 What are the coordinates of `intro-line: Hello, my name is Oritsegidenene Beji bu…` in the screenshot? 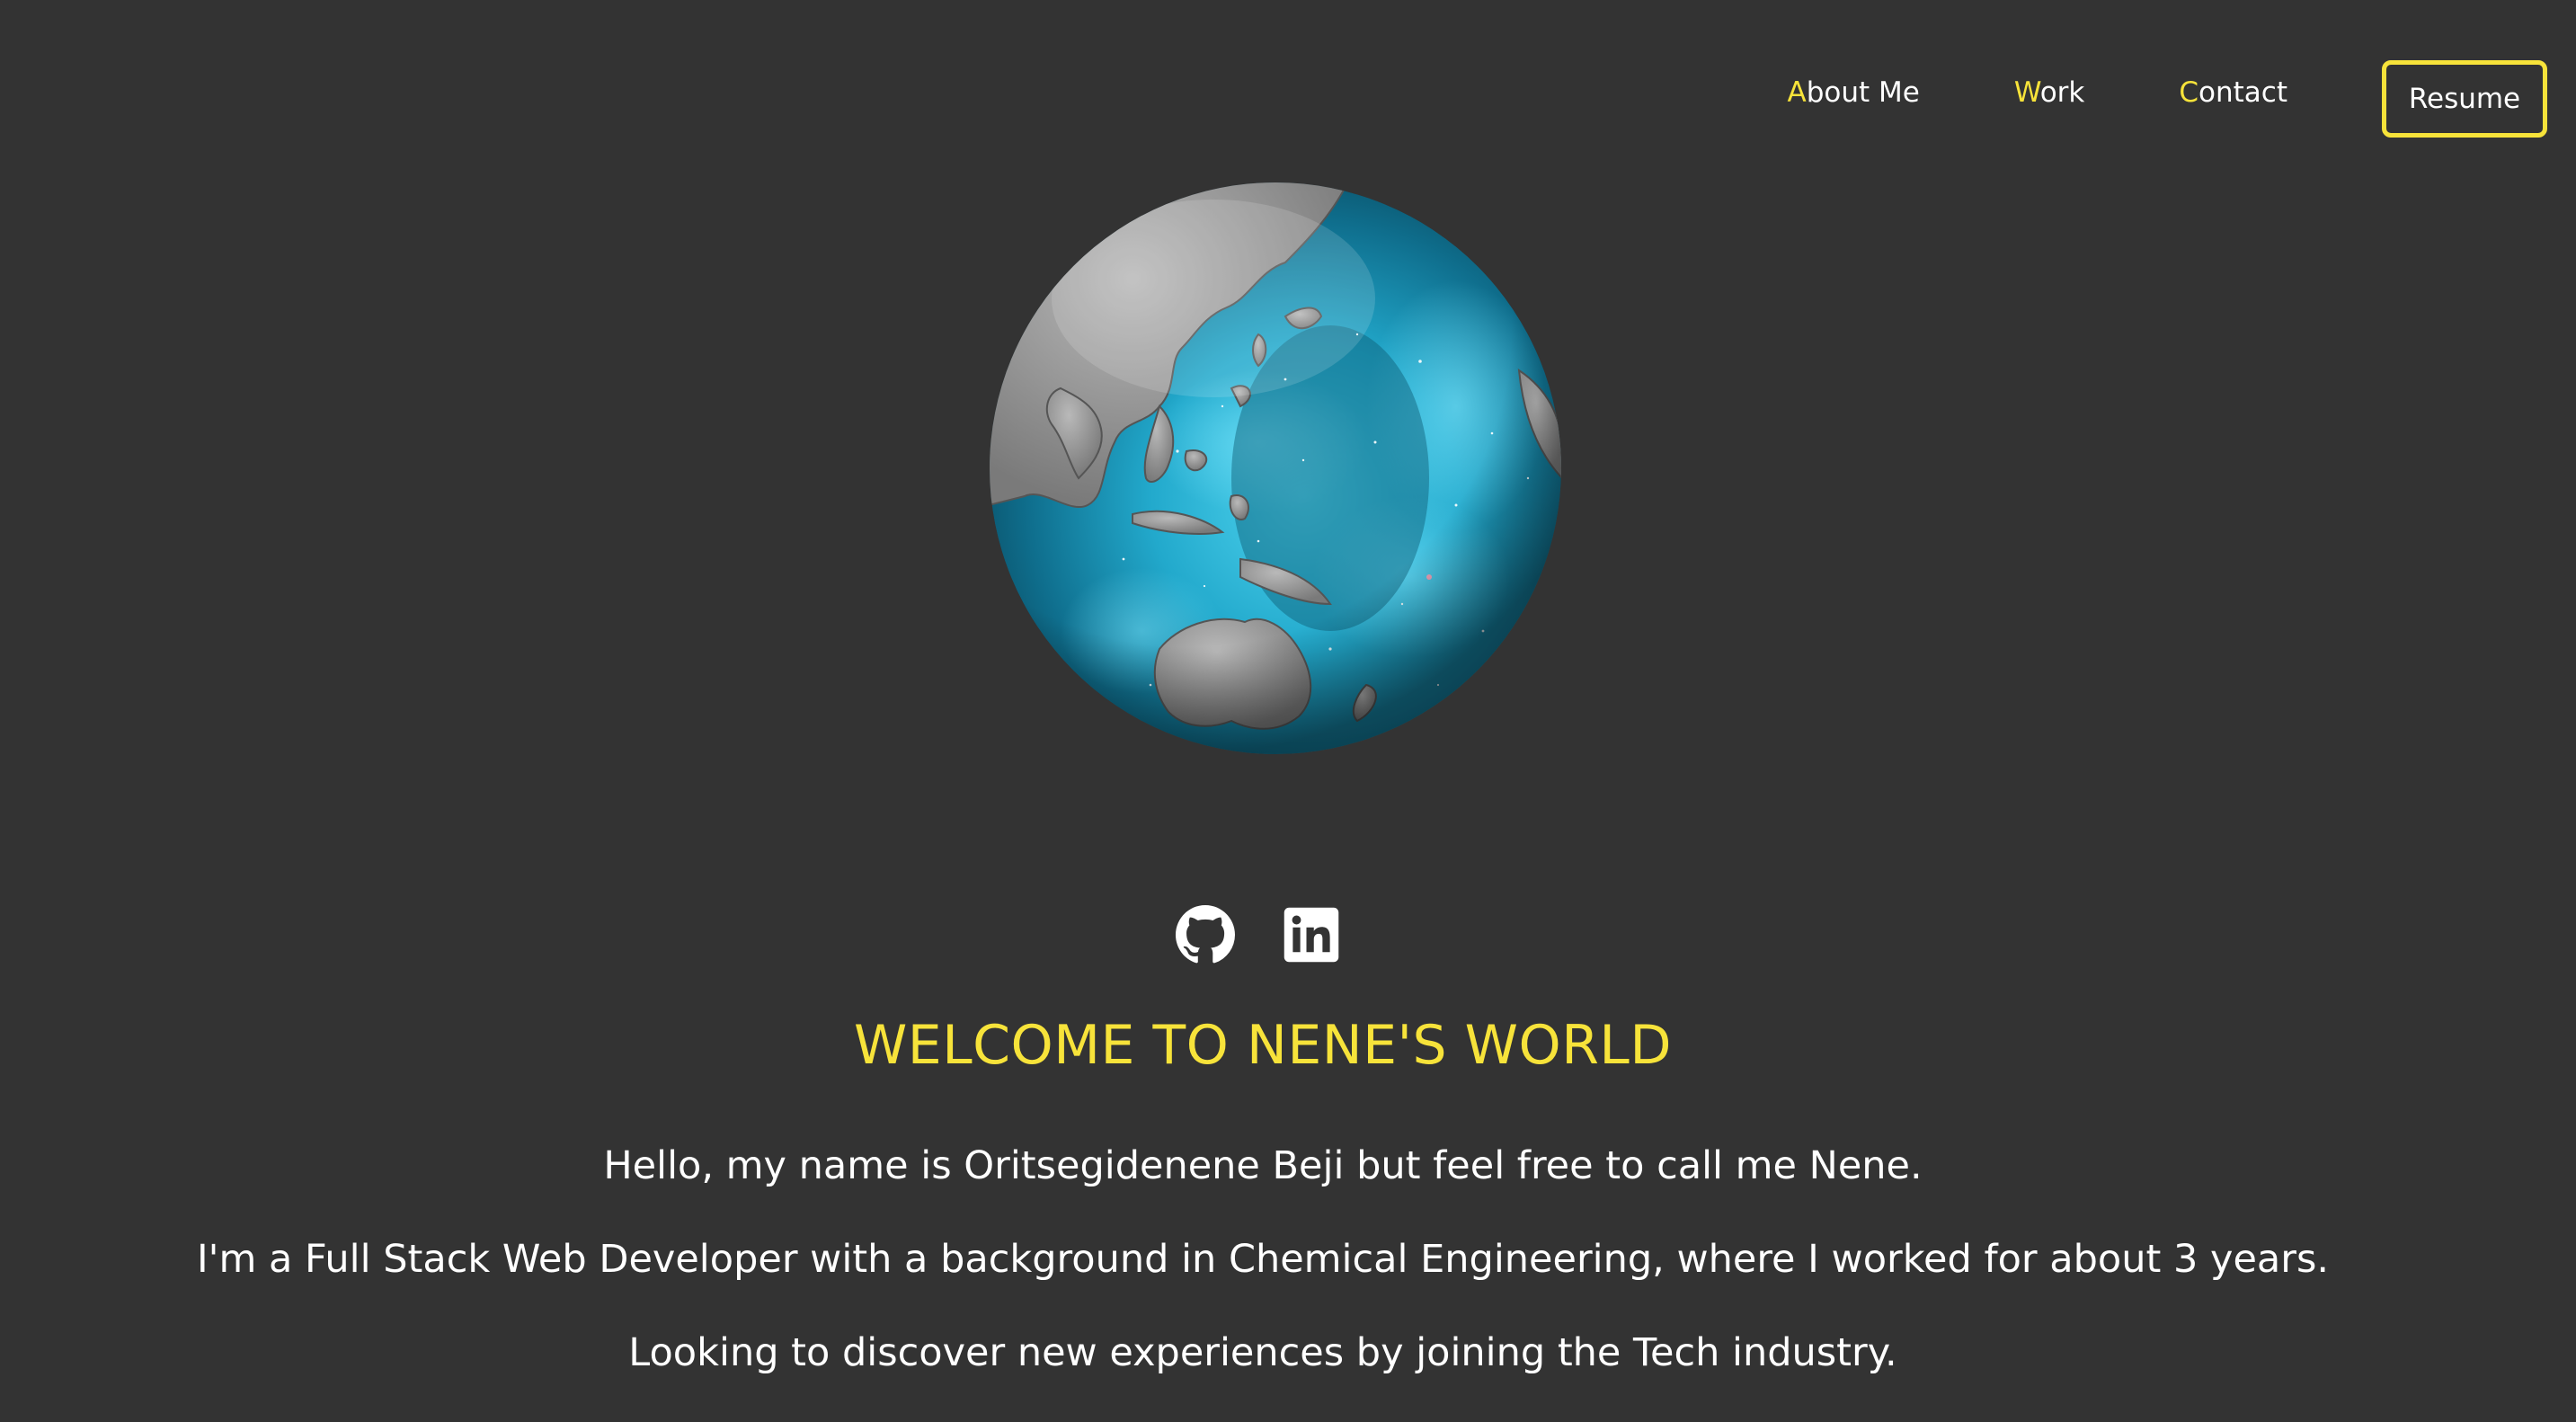 It's located at (1263, 1166).